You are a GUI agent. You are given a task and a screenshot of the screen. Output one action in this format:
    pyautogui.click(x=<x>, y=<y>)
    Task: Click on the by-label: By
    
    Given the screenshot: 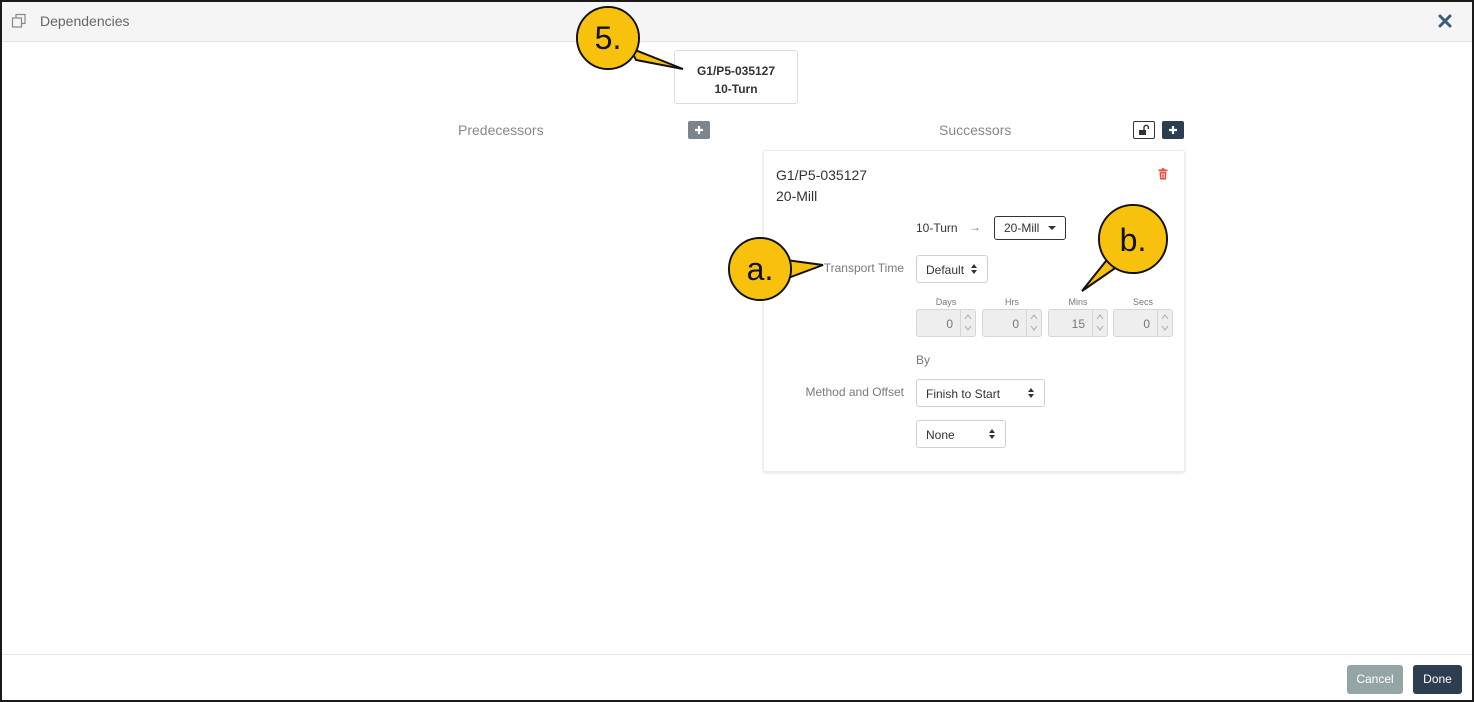 What is the action you would take?
    pyautogui.click(x=923, y=360)
    